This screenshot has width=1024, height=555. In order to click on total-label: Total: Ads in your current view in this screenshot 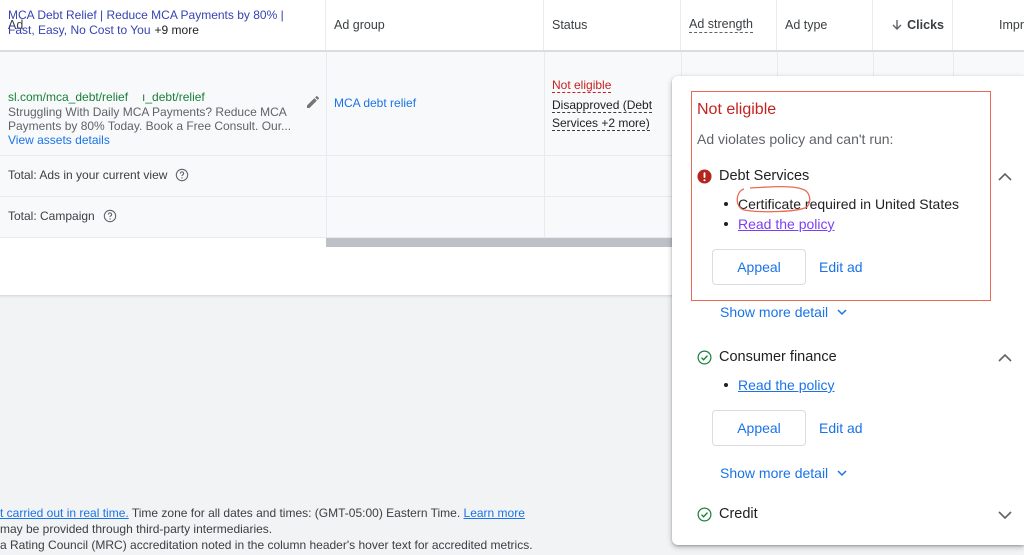, I will do `click(98, 175)`.